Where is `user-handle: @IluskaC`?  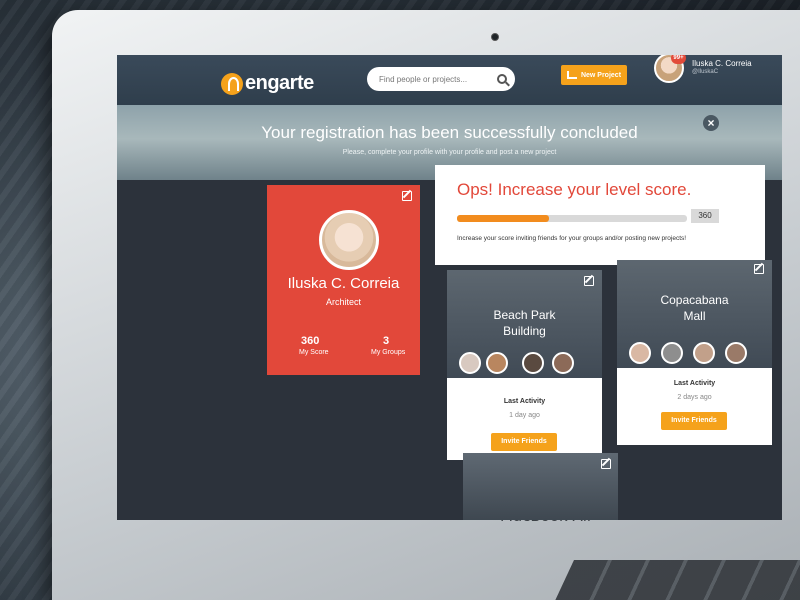
user-handle: @IluskaC is located at coordinates (705, 72).